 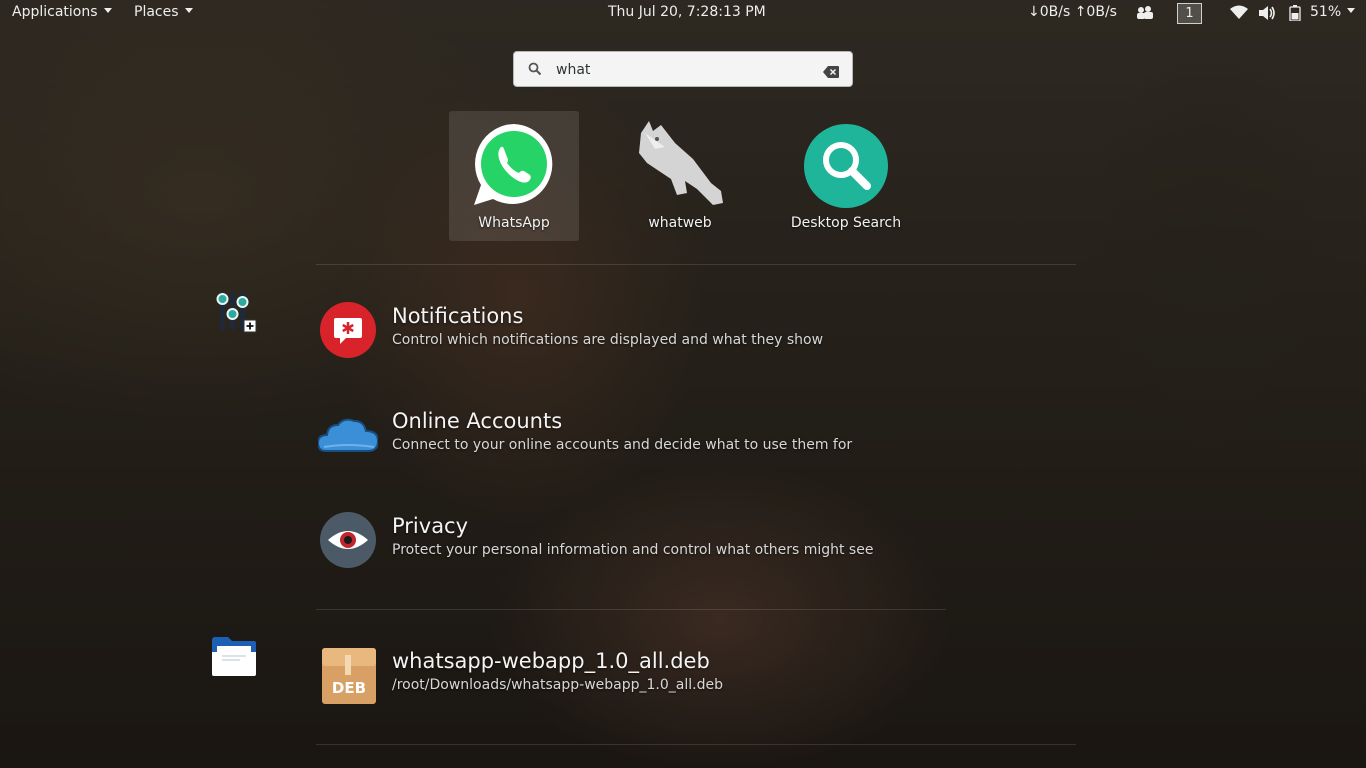 I want to click on app-label: WhatsApp, so click(x=514, y=223).